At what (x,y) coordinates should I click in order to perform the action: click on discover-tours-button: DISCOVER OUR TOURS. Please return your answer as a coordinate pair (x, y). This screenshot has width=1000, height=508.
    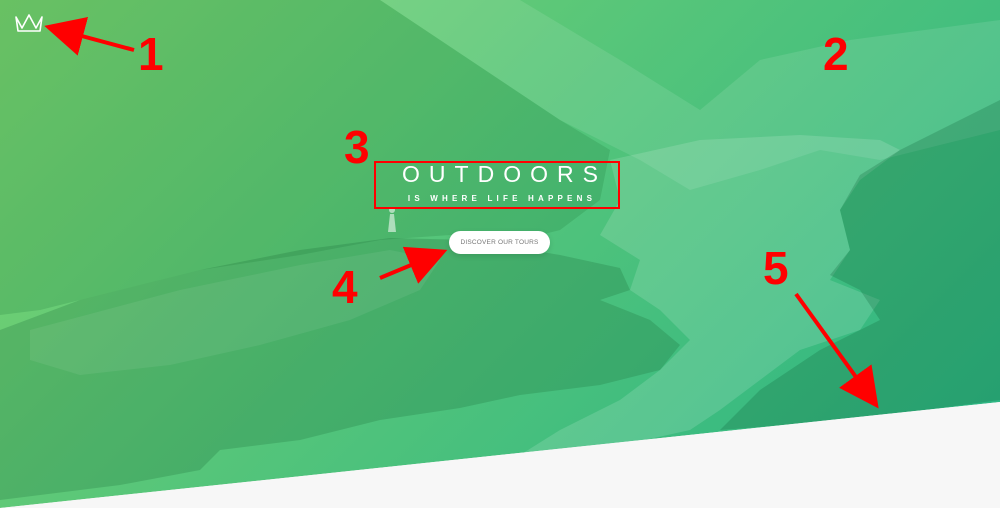
    Looking at the image, I should click on (499, 242).